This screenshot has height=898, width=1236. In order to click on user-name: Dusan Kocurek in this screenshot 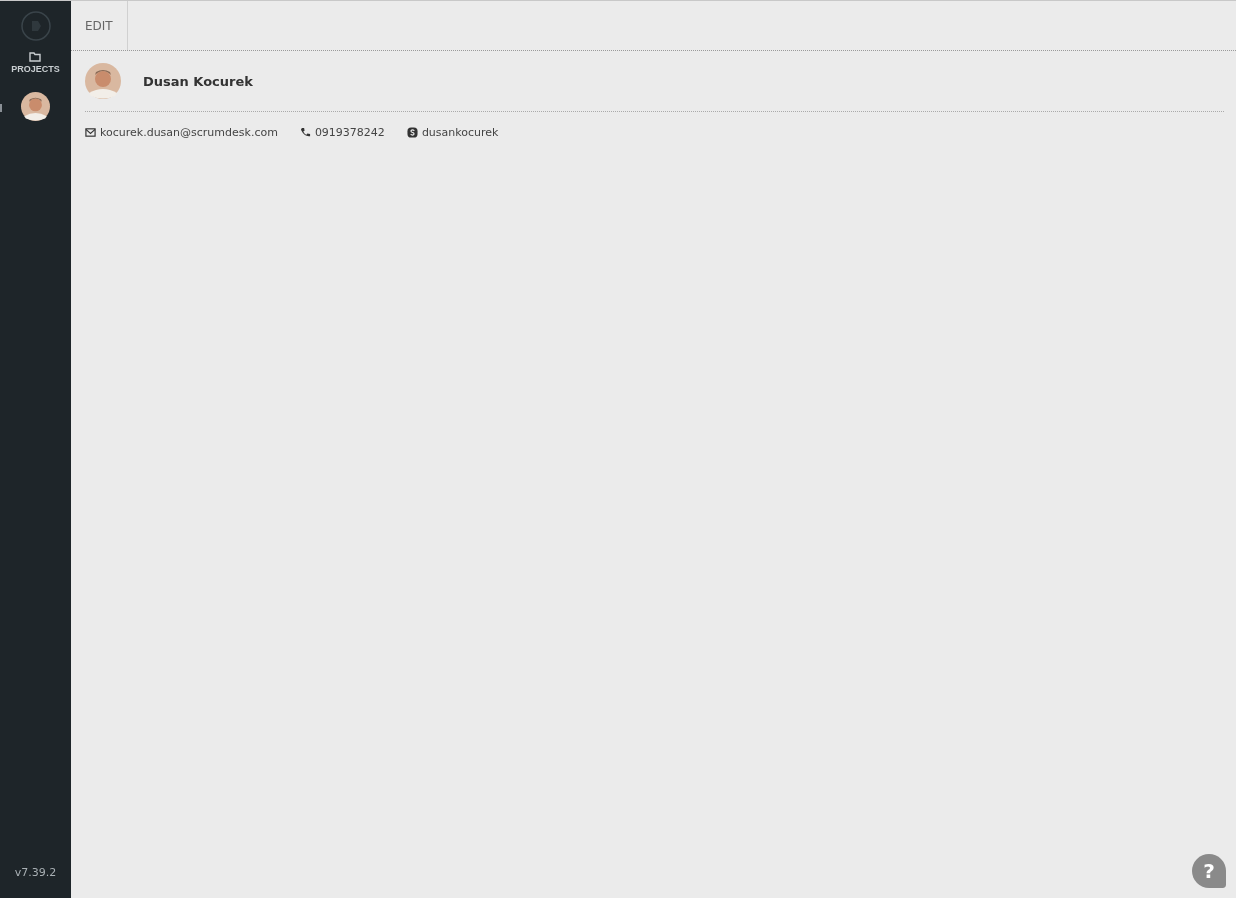, I will do `click(198, 81)`.